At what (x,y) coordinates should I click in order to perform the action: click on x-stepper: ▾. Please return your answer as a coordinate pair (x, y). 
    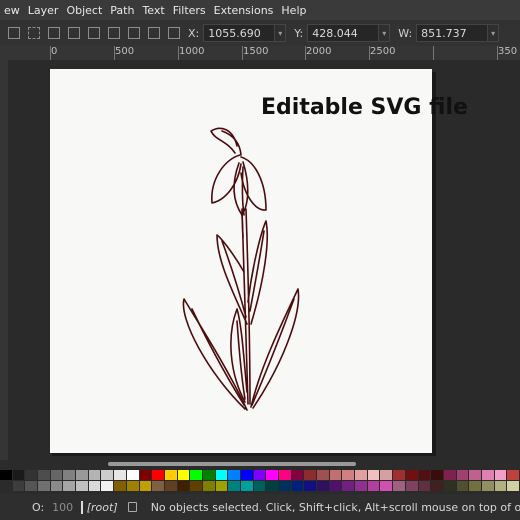
    Looking at the image, I should click on (281, 33).